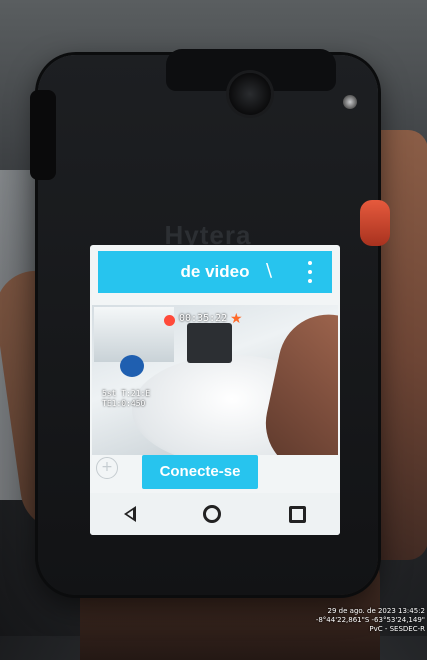 The height and width of the screenshot is (660, 427). What do you see at coordinates (134, 334) in the screenshot?
I see `video-scene-lamp` at bounding box center [134, 334].